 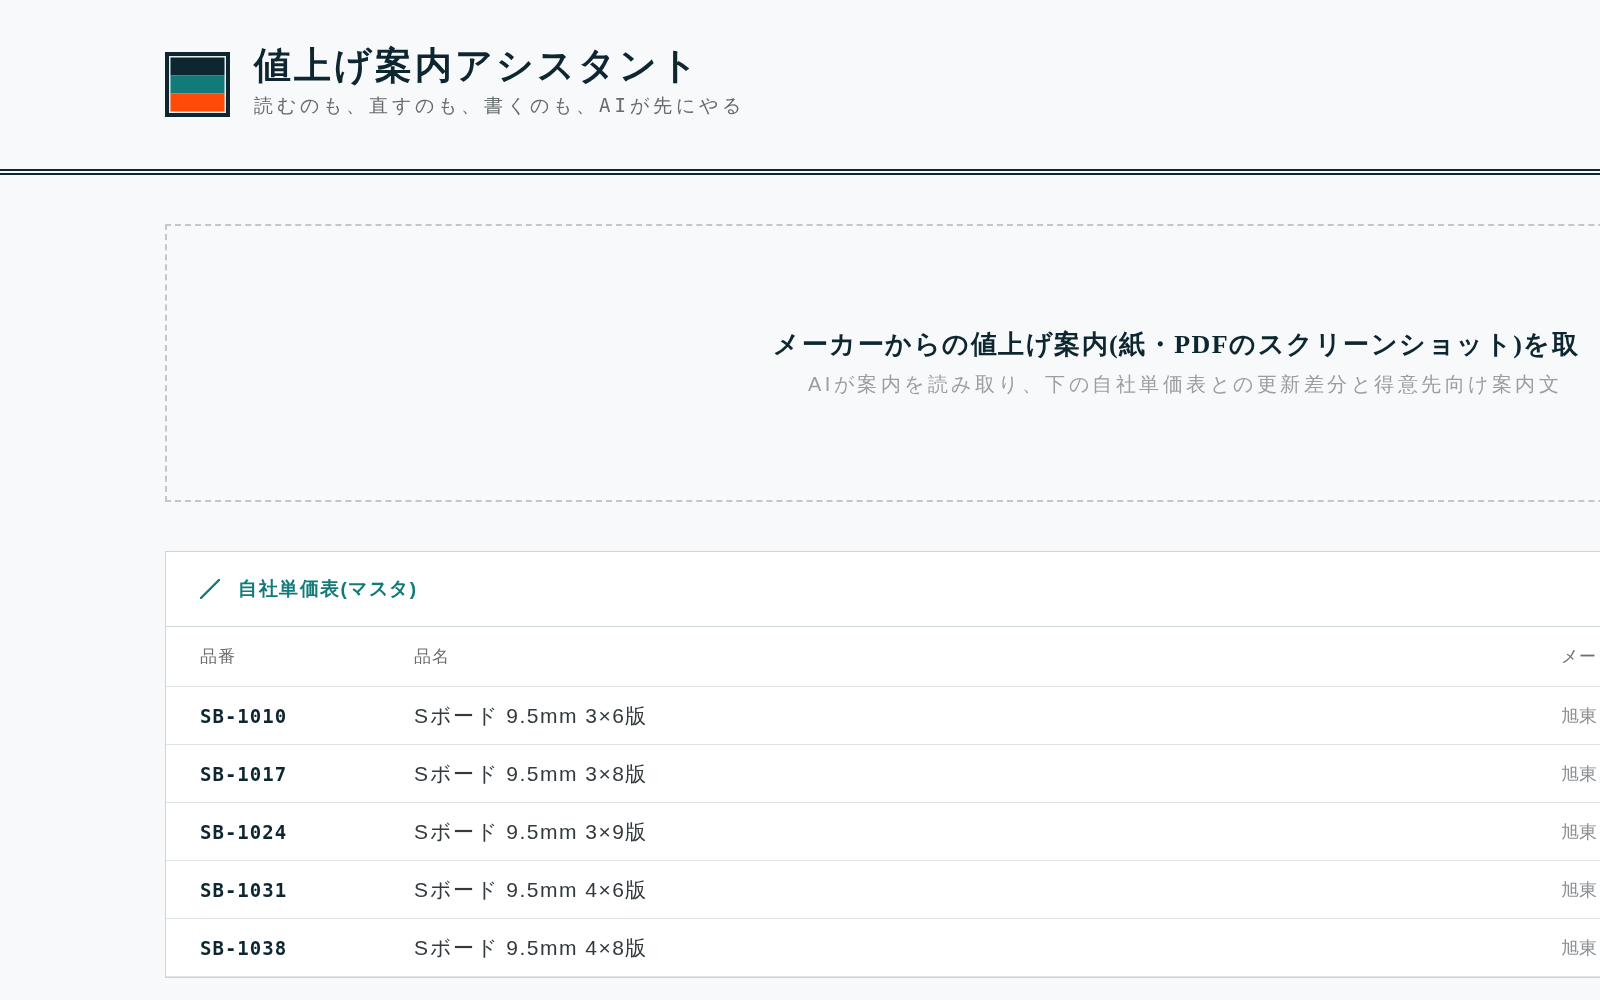 What do you see at coordinates (1176, 345) in the screenshot?
I see `dropzone-title: メーカーからの値上げ案内(紙・PDFのスクリーンショット)を取` at bounding box center [1176, 345].